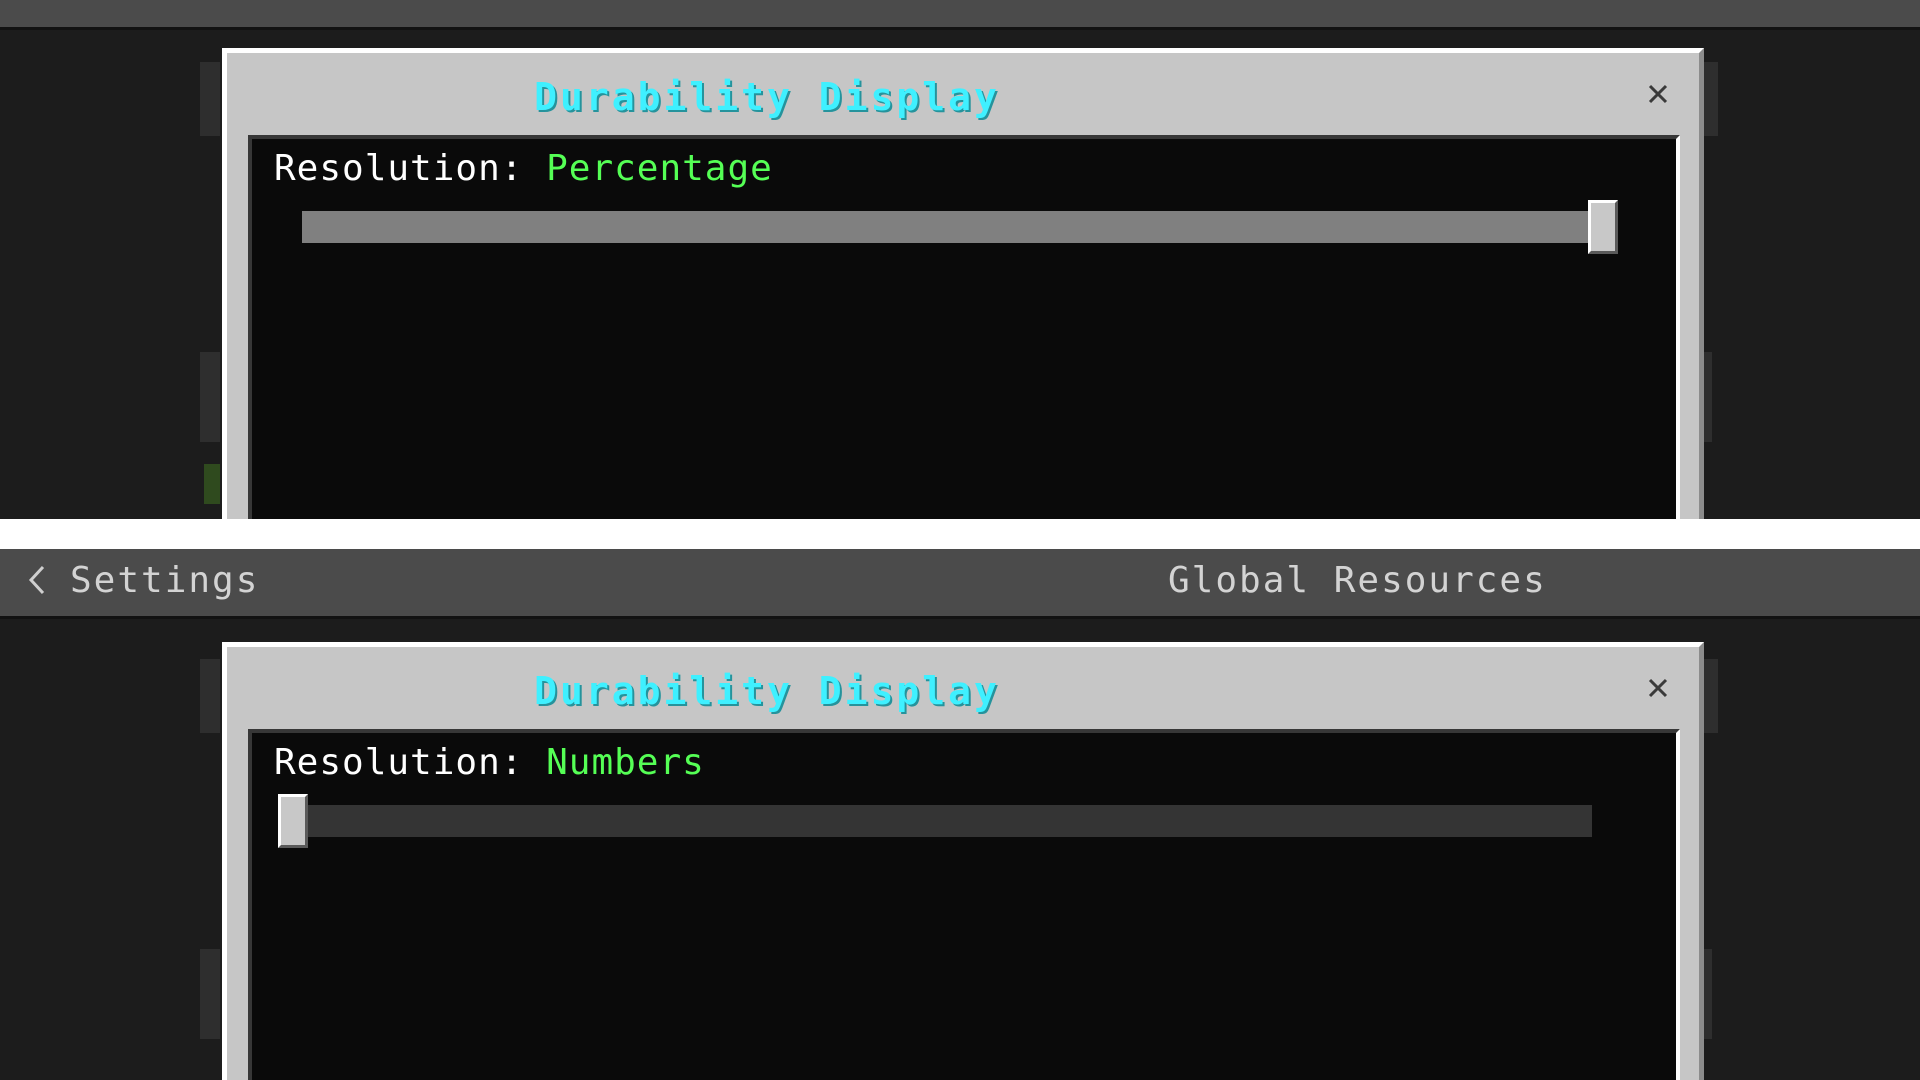 The width and height of the screenshot is (1920, 1080). What do you see at coordinates (659, 168) in the screenshot?
I see `resolution-value: Percentage` at bounding box center [659, 168].